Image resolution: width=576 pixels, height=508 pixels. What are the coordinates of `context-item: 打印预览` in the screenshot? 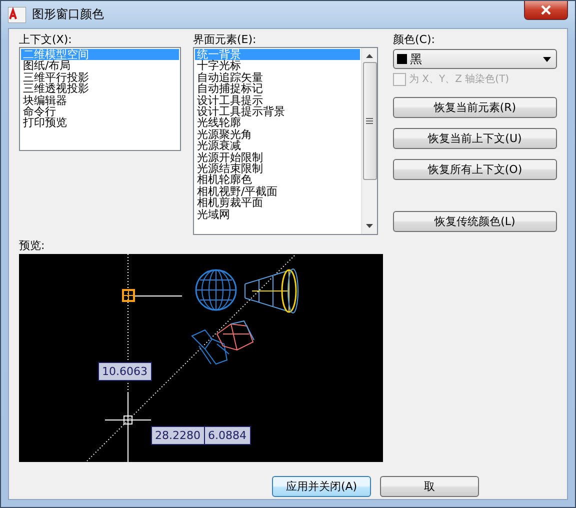 It's located at (100, 123).